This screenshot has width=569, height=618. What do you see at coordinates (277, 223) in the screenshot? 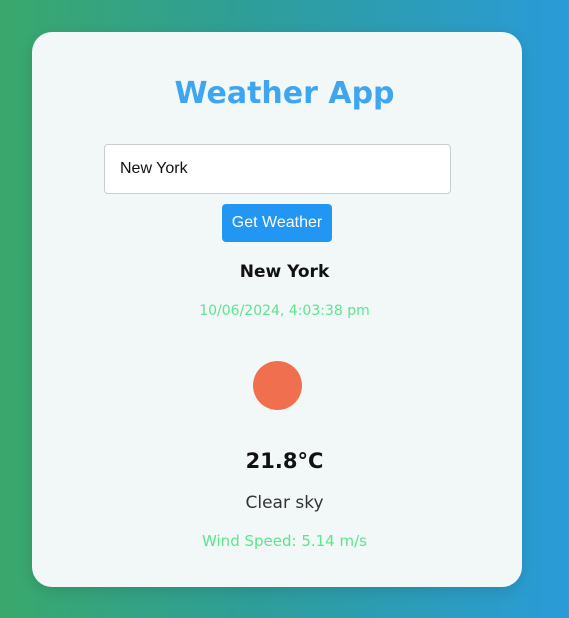
I see `get-weather-button: Get Weather` at bounding box center [277, 223].